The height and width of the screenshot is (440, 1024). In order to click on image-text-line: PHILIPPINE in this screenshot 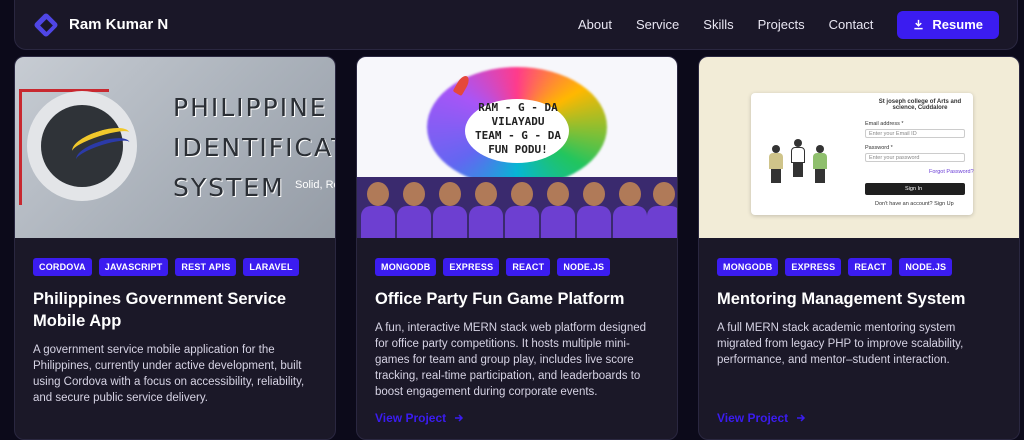, I will do `click(250, 107)`.